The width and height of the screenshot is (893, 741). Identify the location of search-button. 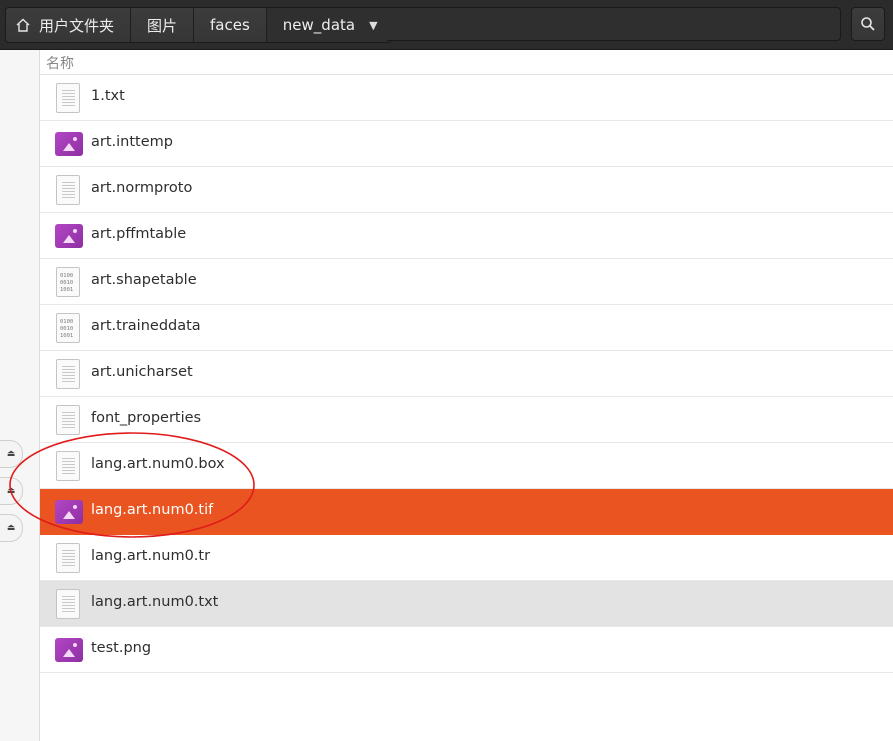
(868, 24).